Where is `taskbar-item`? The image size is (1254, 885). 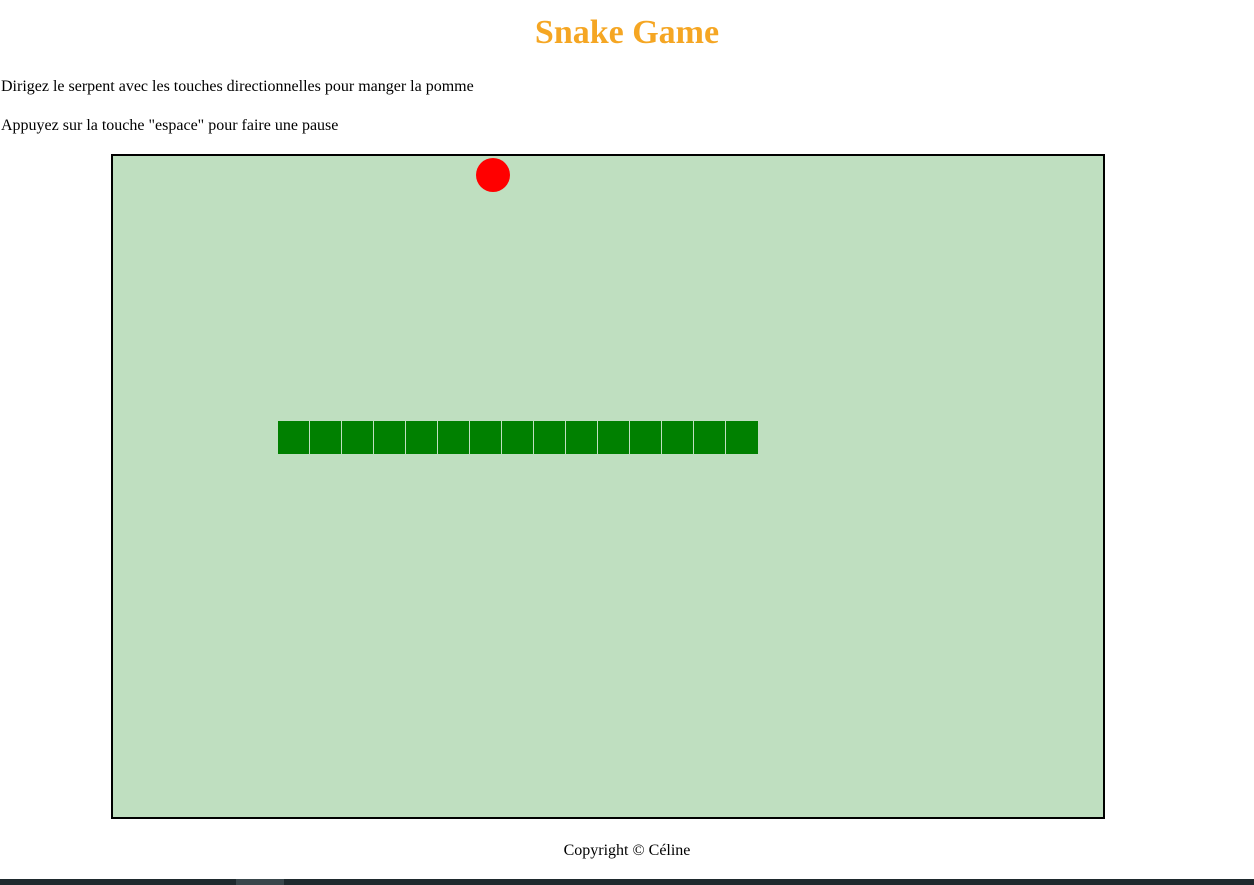 taskbar-item is located at coordinates (260, 882).